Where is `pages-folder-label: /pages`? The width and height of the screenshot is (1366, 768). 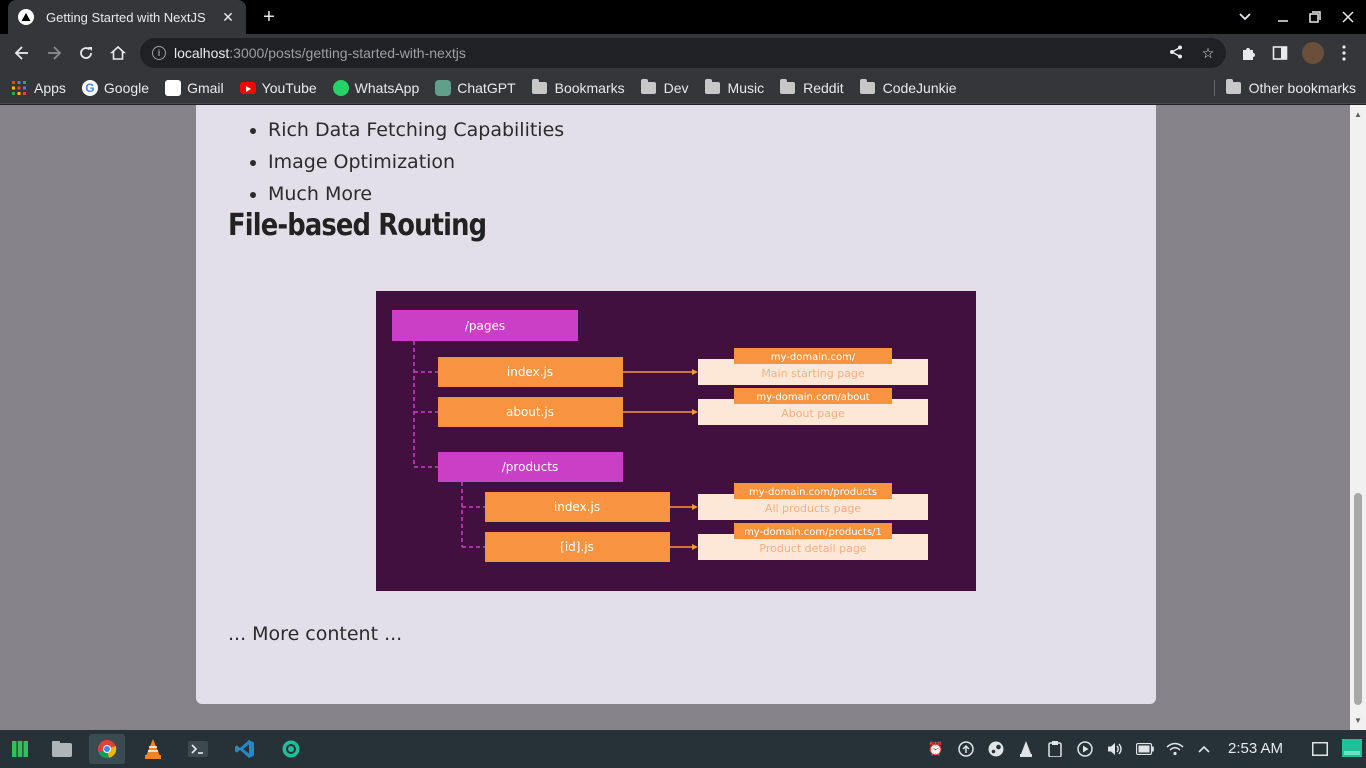 pages-folder-label: /pages is located at coordinates (485, 326).